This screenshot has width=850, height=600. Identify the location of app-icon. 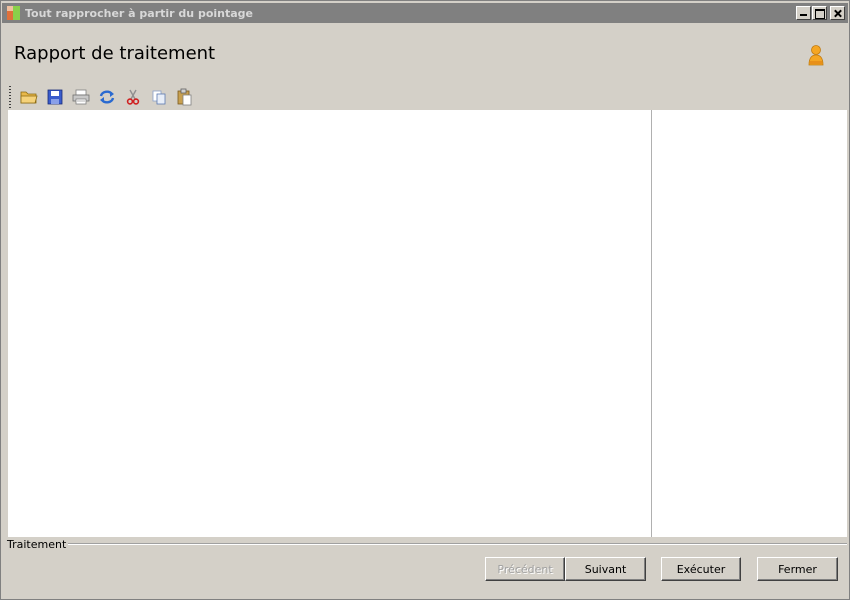
(14, 13).